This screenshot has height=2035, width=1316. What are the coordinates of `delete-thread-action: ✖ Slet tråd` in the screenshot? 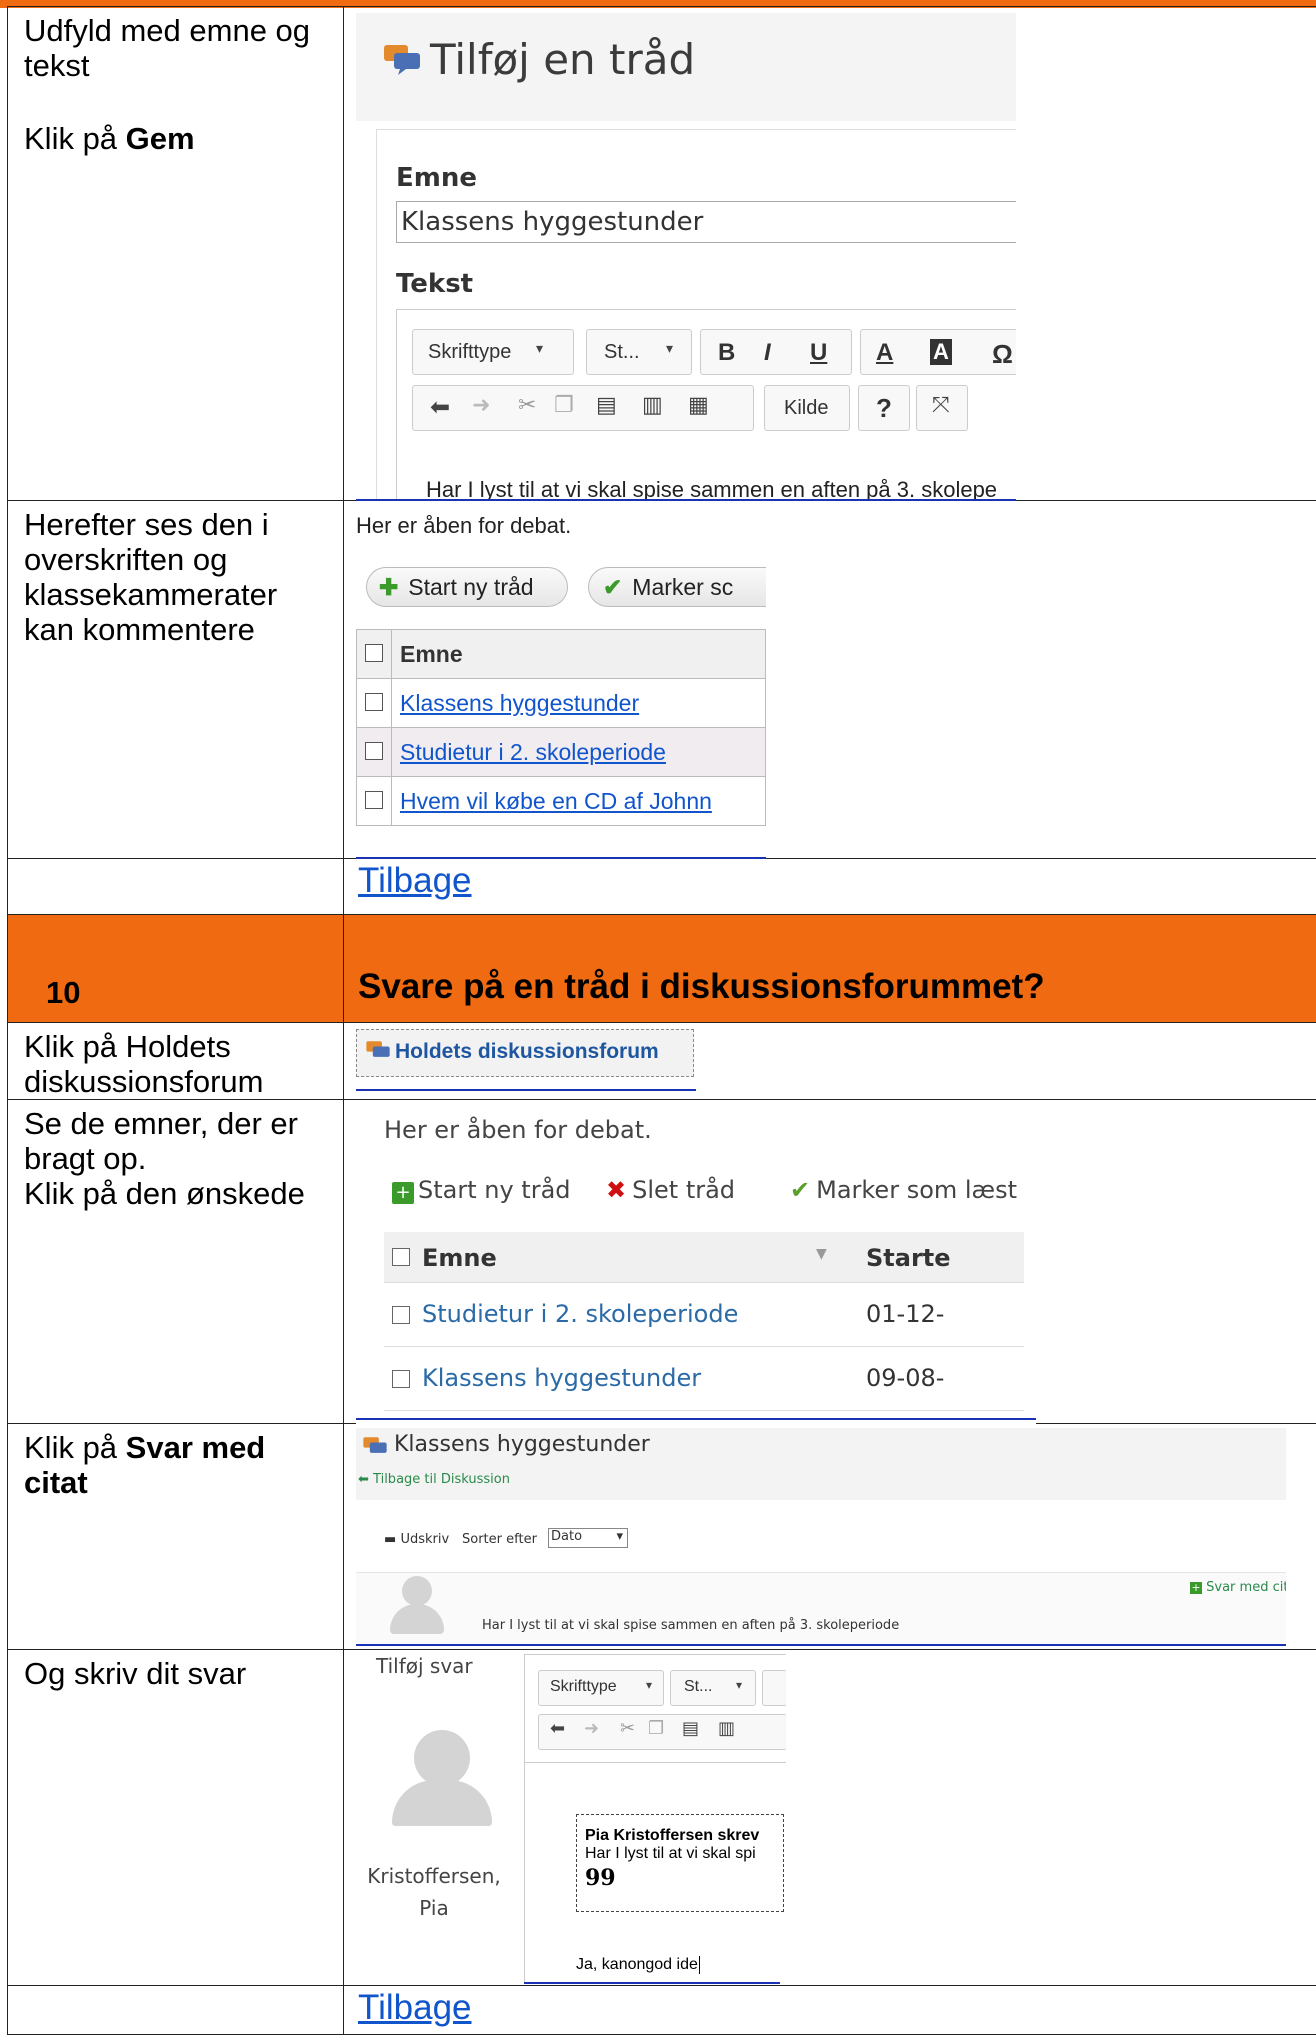 It's located at (670, 1190).